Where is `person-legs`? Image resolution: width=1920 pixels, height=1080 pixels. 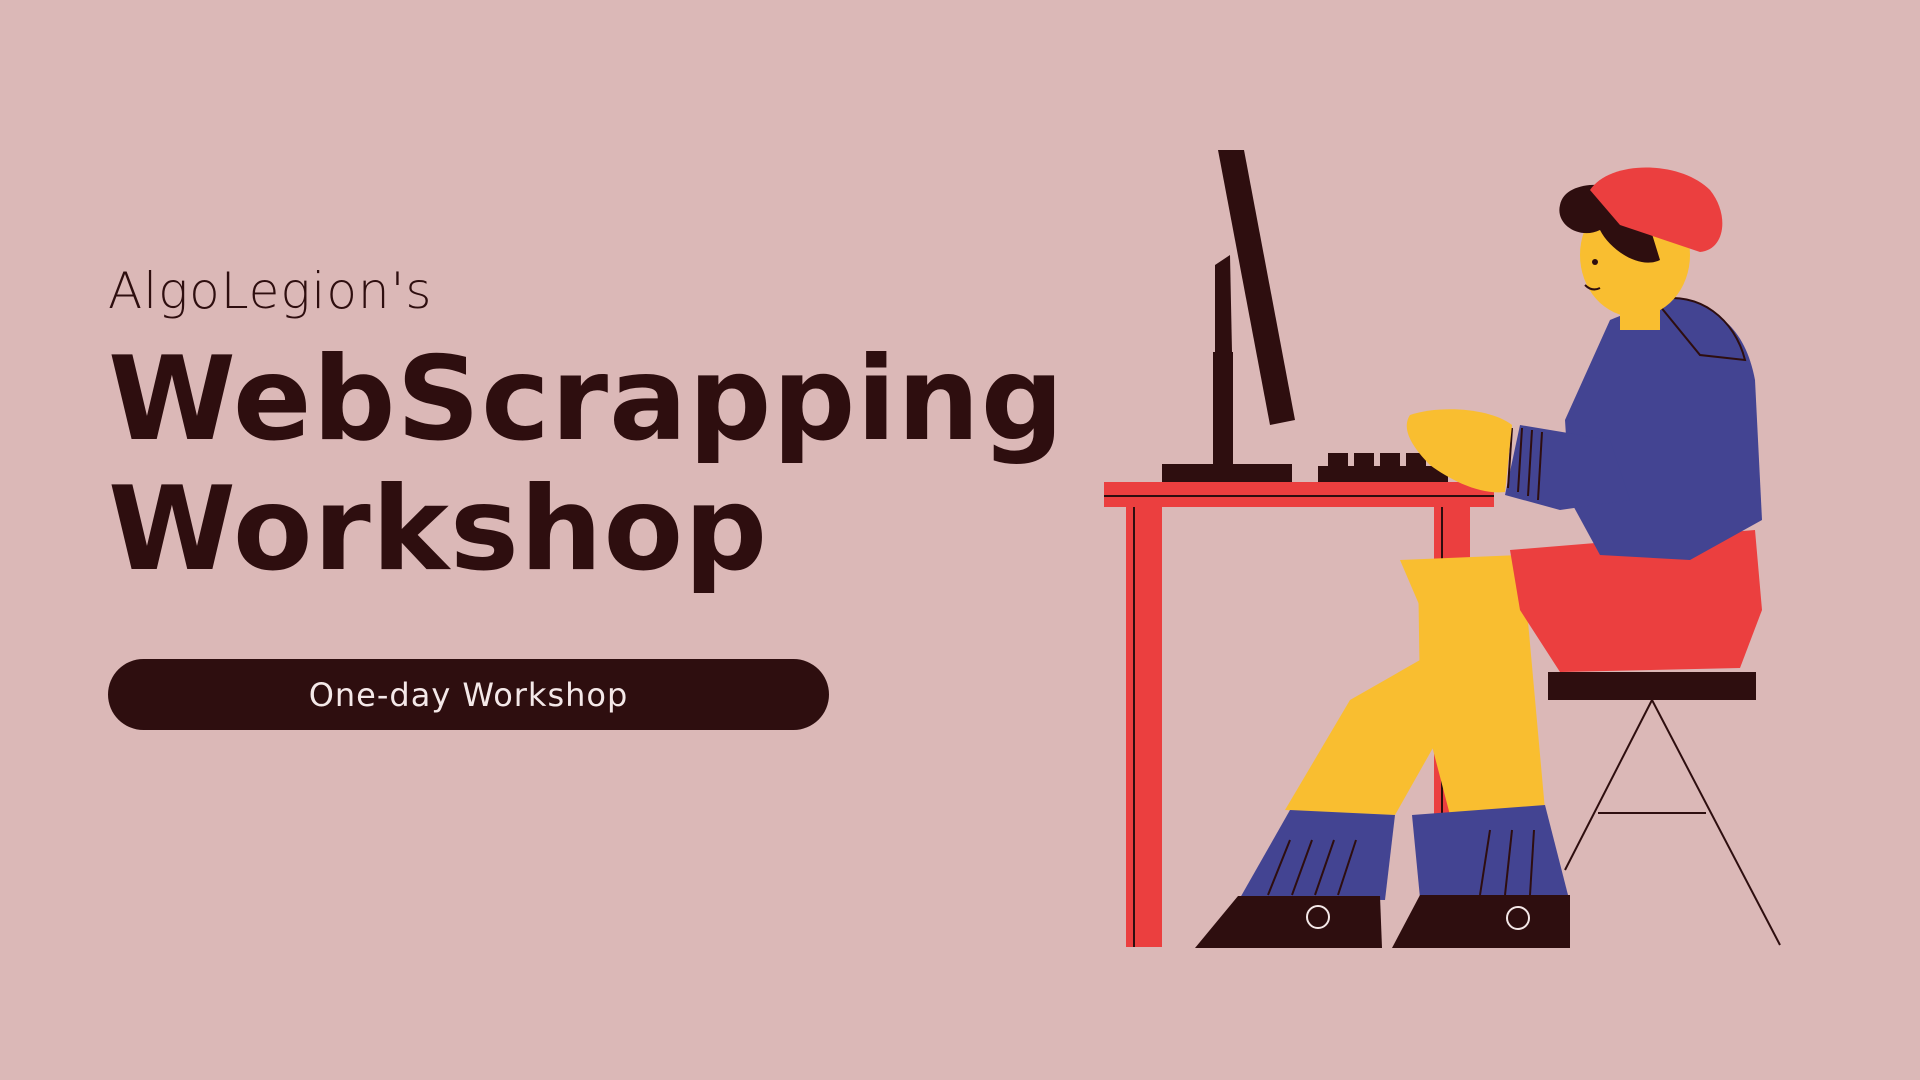
person-legs is located at coordinates (1382, 751).